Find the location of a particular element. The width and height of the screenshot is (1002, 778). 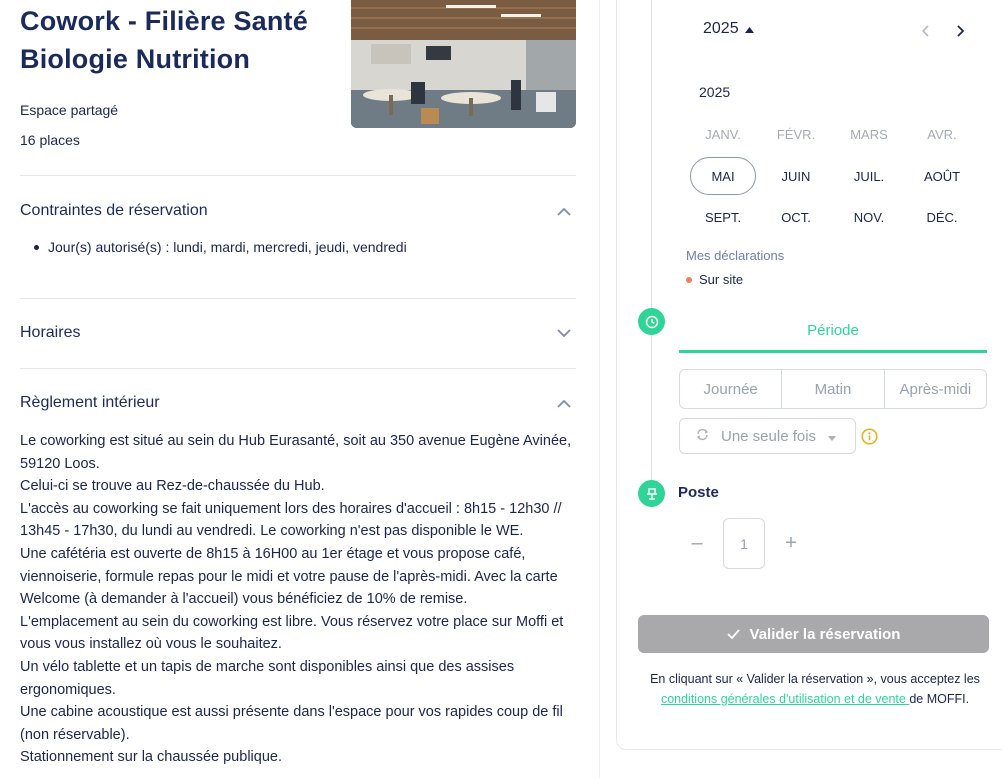

month-nov: NOV. is located at coordinates (869, 217).